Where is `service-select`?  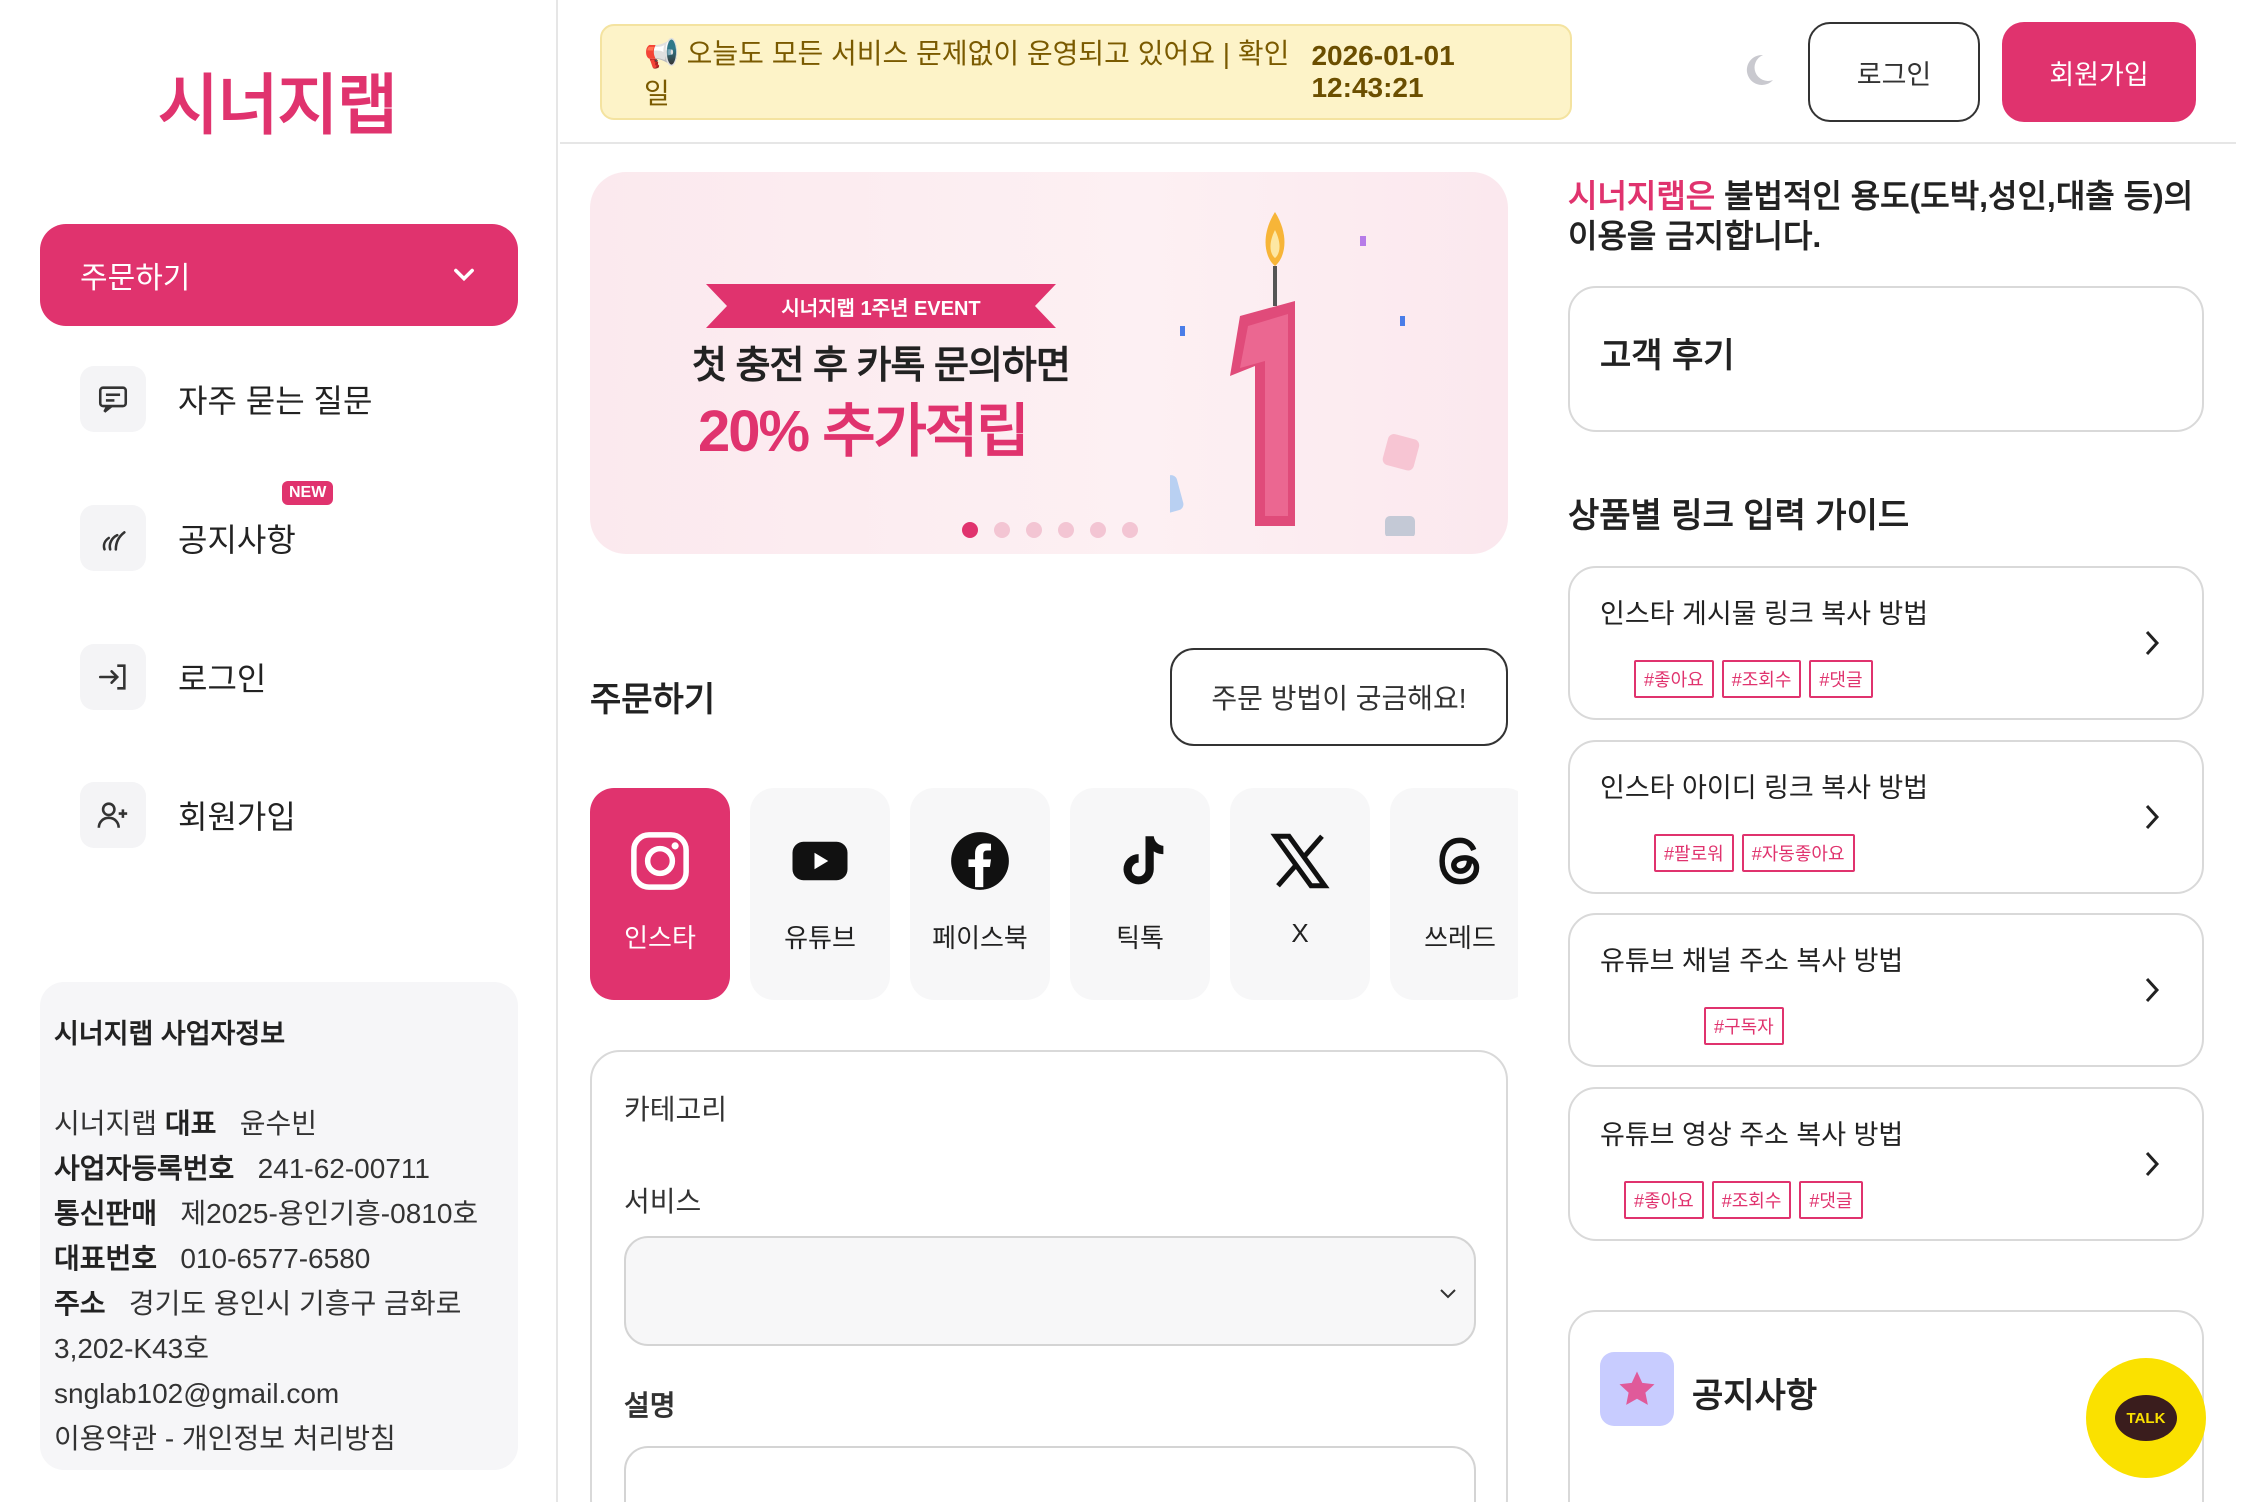 service-select is located at coordinates (1050, 1291).